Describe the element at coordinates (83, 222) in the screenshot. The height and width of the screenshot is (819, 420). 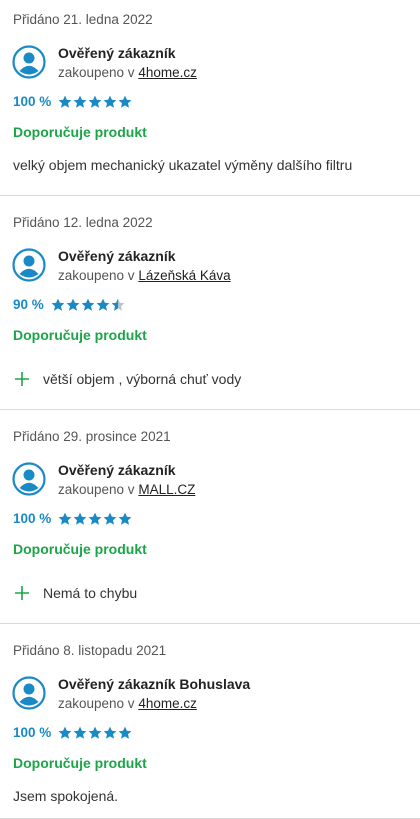
I see `review-date: Přidáno 12. ledna 2022` at that location.